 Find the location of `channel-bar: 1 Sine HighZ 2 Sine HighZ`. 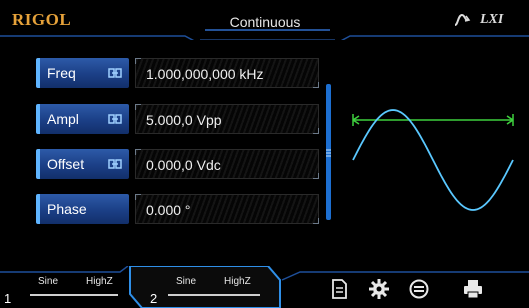

channel-bar: 1 Sine HighZ 2 Sine HighZ is located at coordinates (264, 287).